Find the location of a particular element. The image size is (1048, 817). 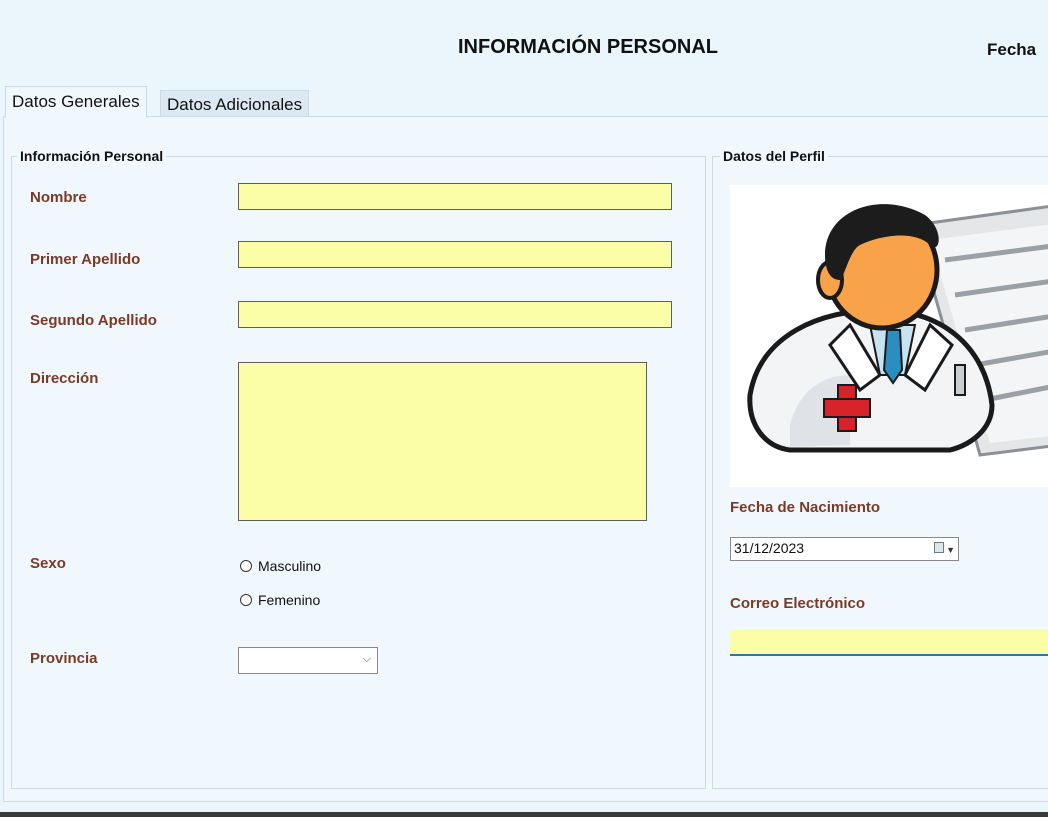

fecha-header-label: Fecha is located at coordinates (1012, 49).